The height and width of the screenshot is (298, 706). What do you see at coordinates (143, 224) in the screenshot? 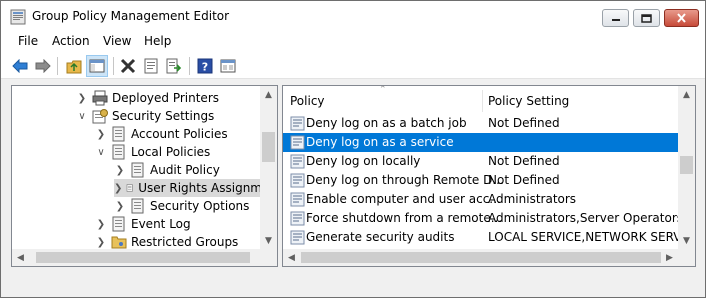
I see `tree-item-event-log: ❯ Event Log` at bounding box center [143, 224].